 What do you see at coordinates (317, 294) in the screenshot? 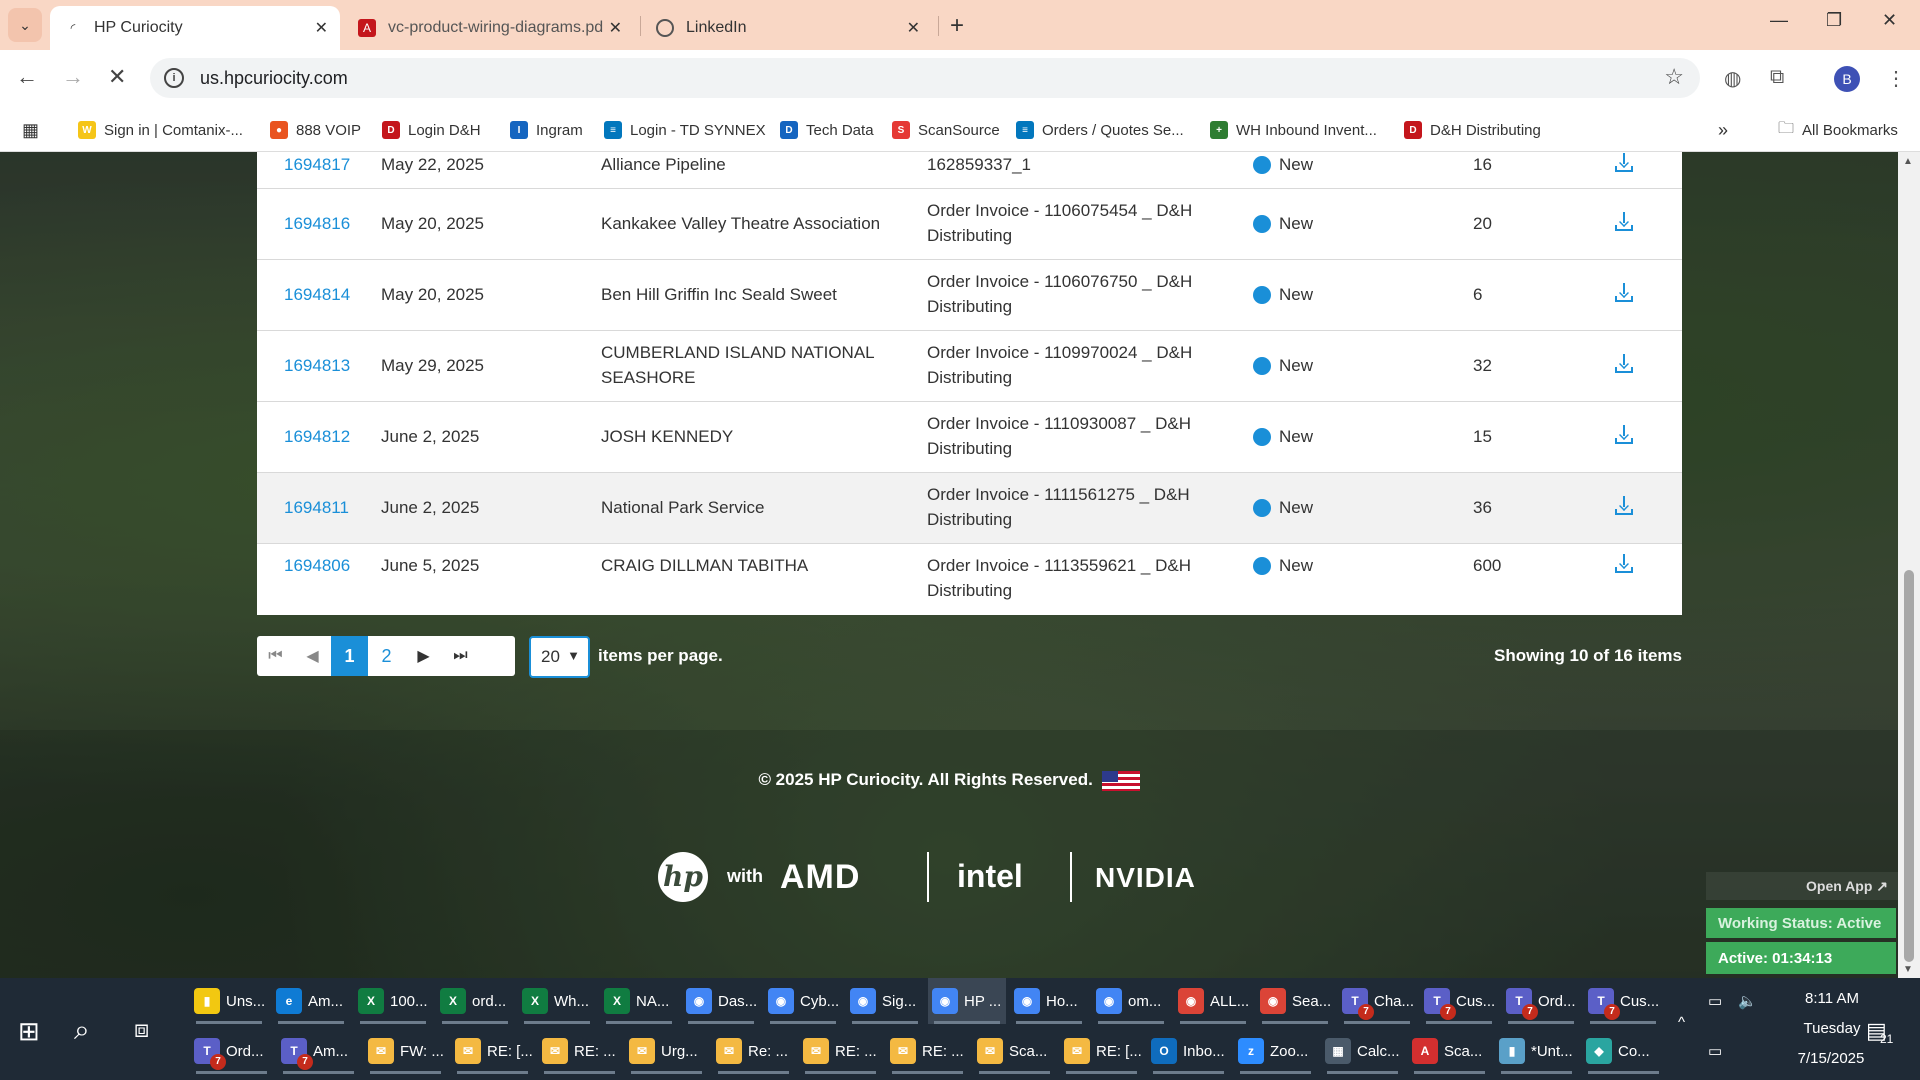
I see `order-id-link: 1694814` at bounding box center [317, 294].